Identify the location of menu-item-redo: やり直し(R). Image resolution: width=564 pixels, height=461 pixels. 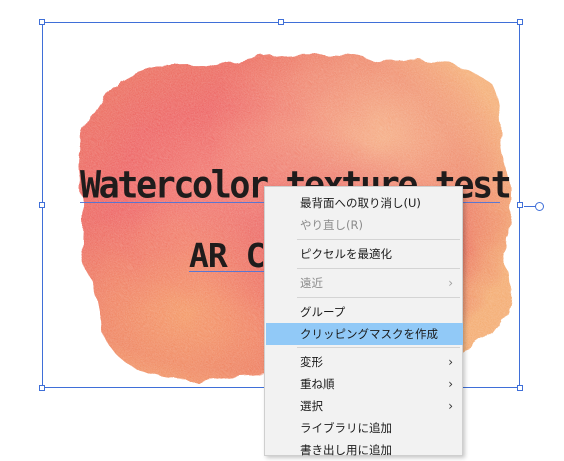
(364, 225).